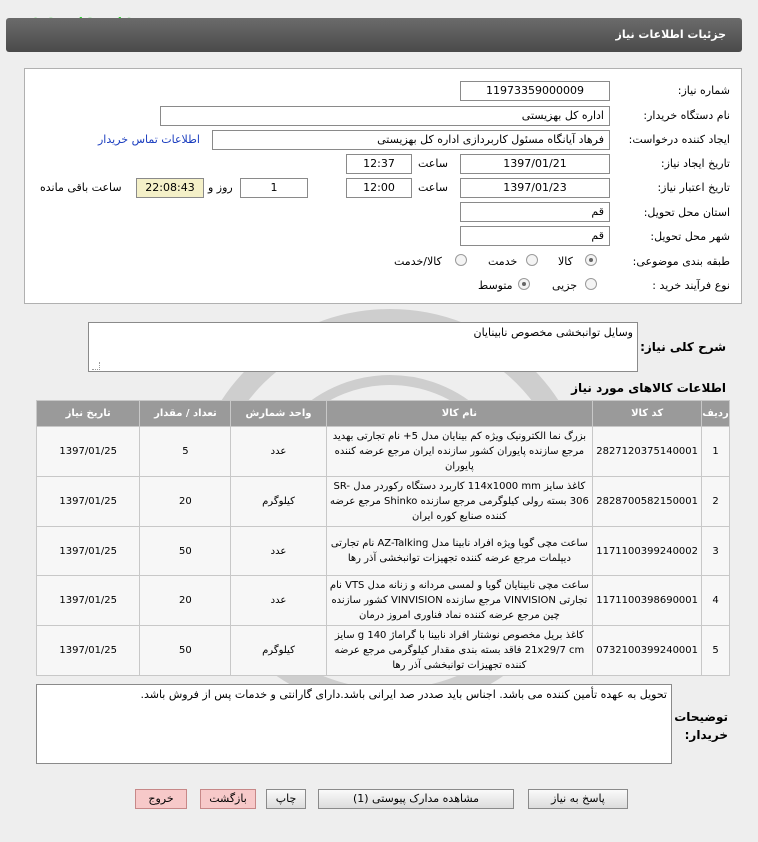 The width and height of the screenshot is (758, 842). Describe the element at coordinates (185, 451) in the screenshot. I see `item-qty: 5` at that location.